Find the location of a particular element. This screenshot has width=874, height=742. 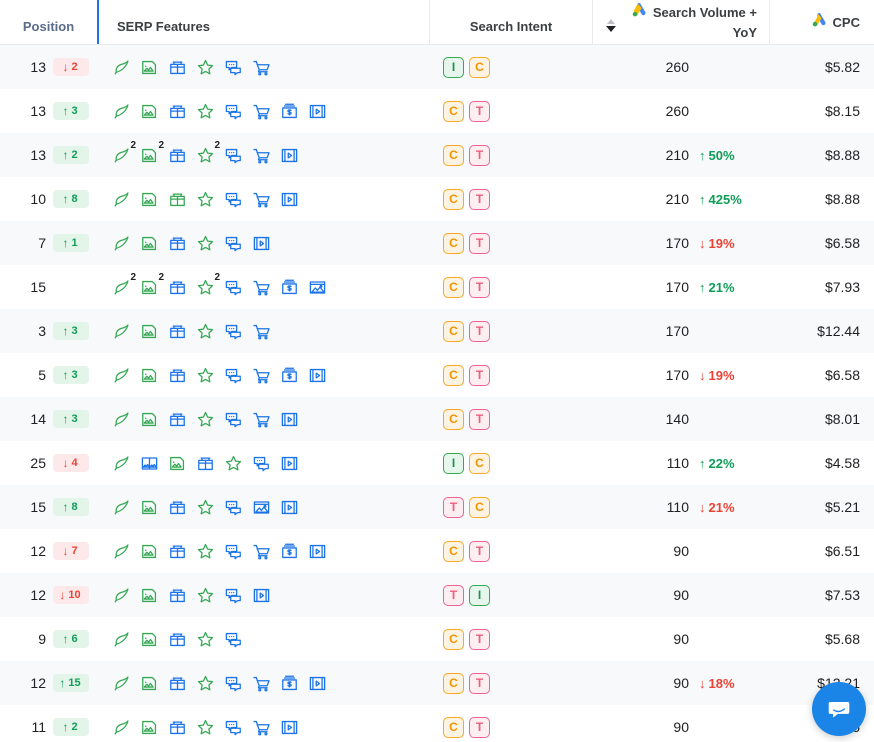

table-row: 12 ↓ 7 C T 90 $6.51 is located at coordinates (437, 551).